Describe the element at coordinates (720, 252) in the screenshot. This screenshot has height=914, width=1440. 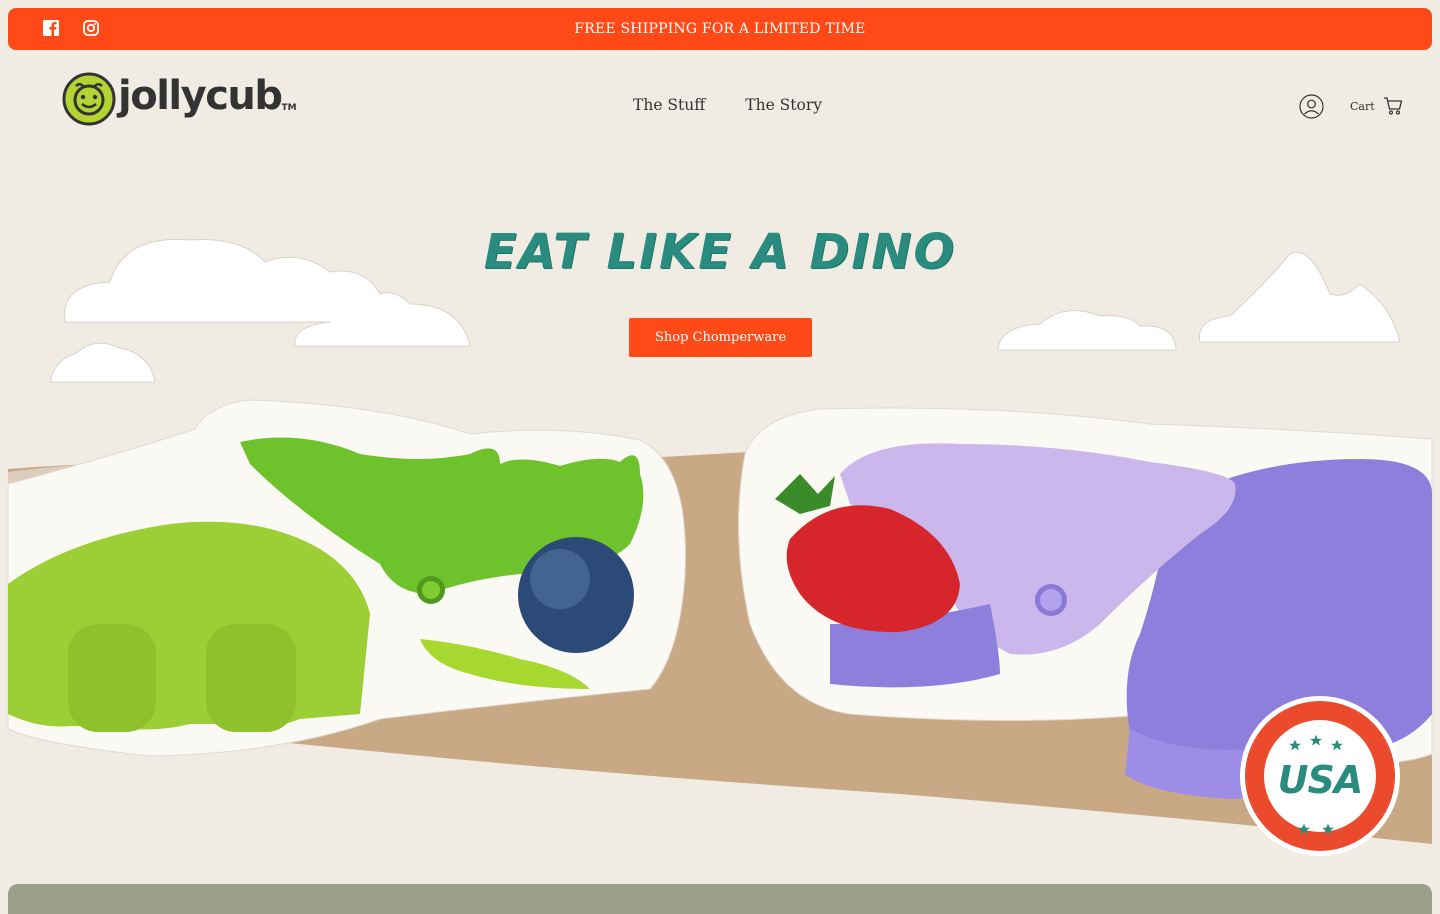
I see `hero-headline: EAT LIKE A DINO` at that location.